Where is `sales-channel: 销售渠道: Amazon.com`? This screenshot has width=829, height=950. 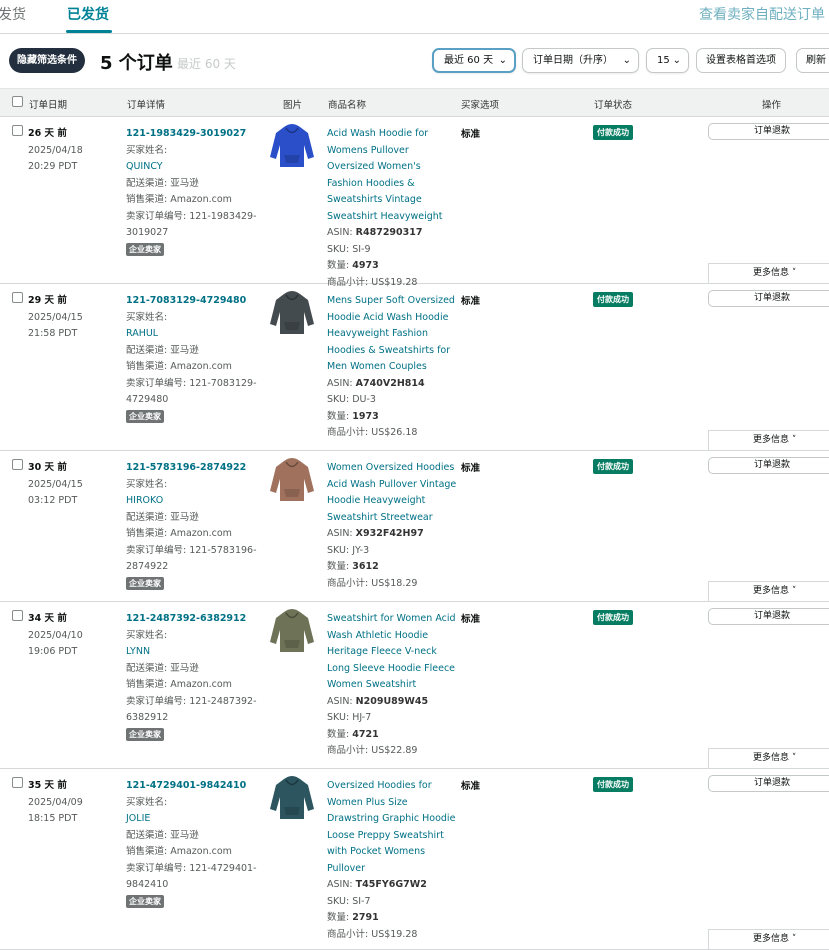
sales-channel: 销售渠道: Amazon.com is located at coordinates (179, 199).